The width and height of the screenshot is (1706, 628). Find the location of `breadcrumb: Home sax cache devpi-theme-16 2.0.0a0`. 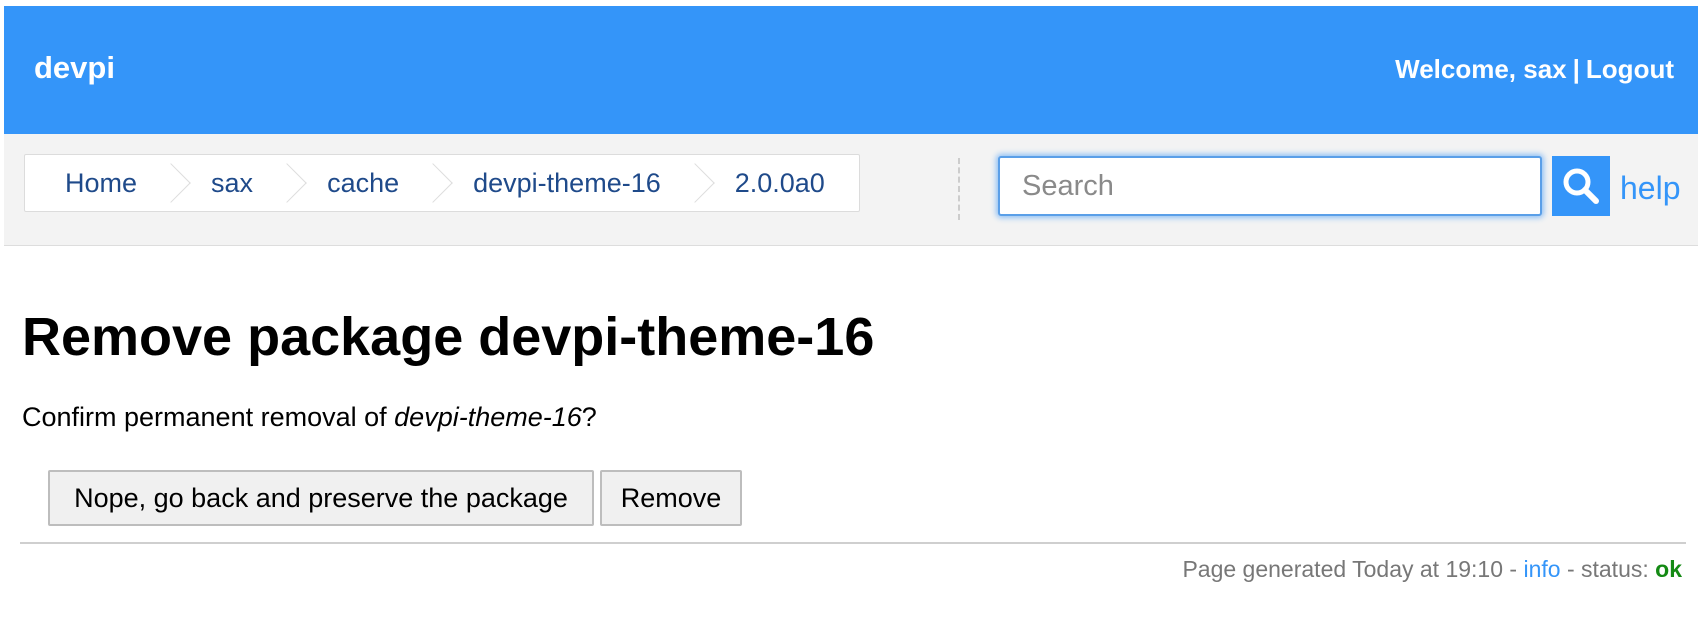

breadcrumb: Home sax cache devpi-theme-16 2.0.0a0 is located at coordinates (442, 183).